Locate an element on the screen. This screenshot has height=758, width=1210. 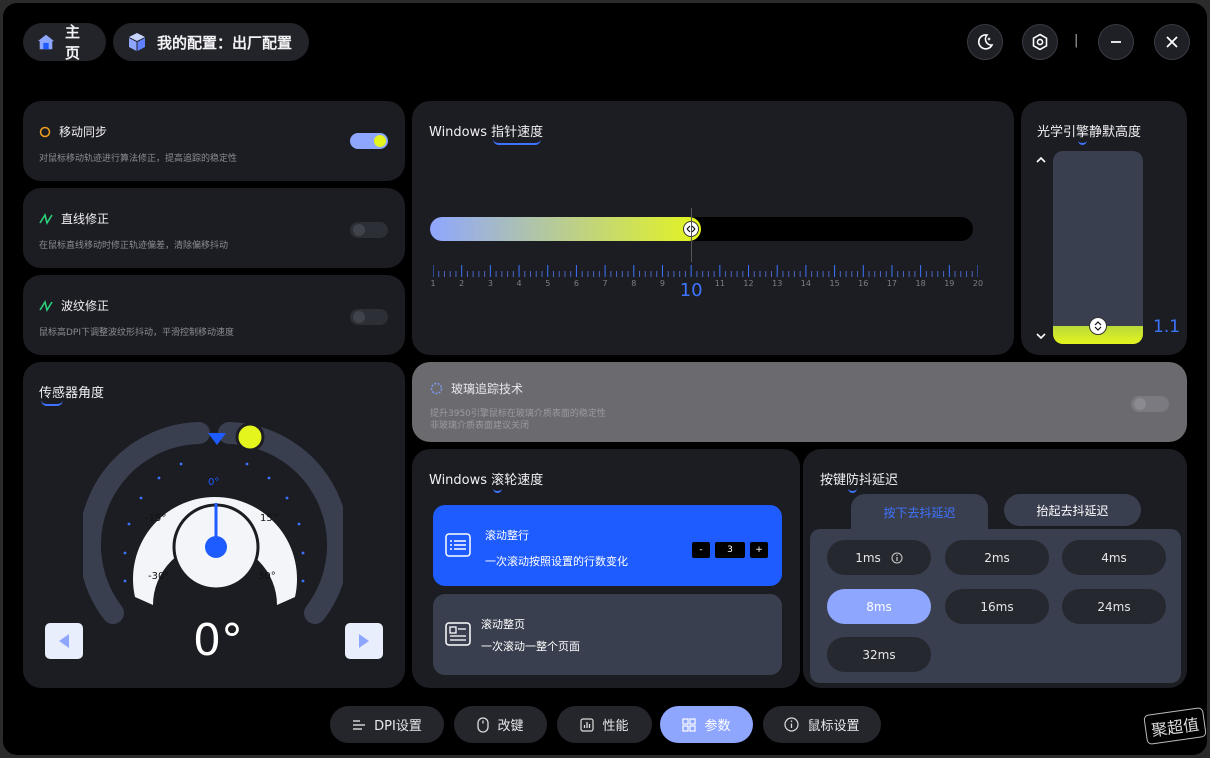
angle-increase-button is located at coordinates (364, 641).